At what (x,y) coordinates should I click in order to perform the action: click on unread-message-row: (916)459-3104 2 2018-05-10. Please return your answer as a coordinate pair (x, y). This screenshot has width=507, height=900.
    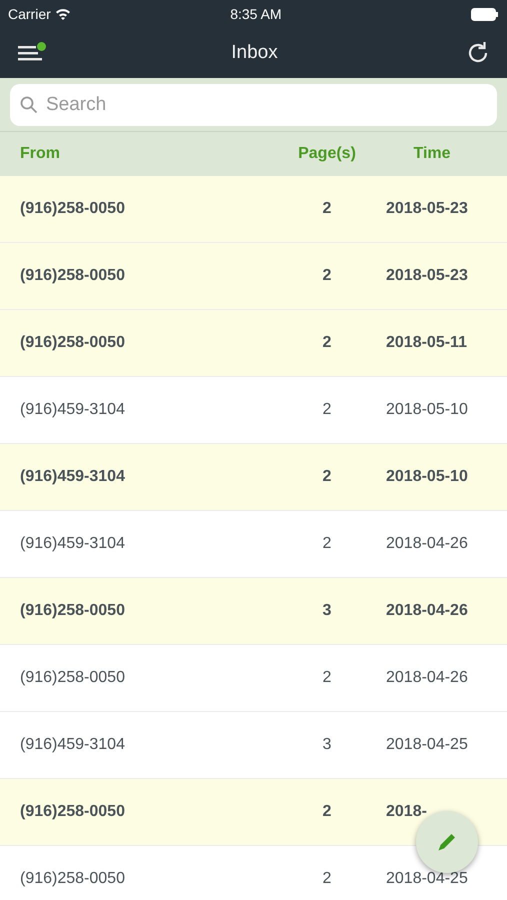
    Looking at the image, I should click on (253, 477).